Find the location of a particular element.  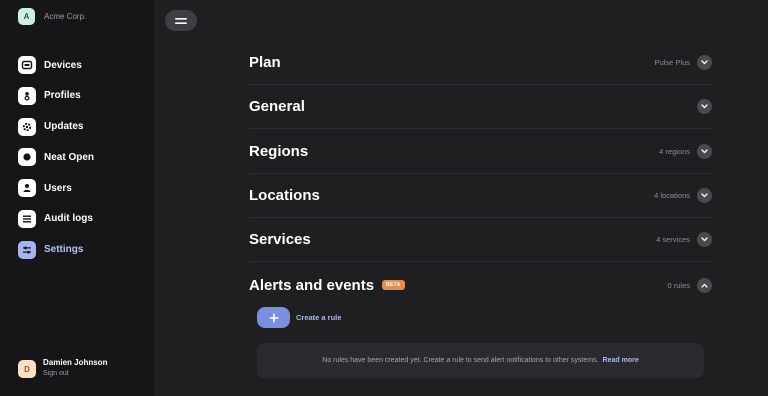

avatar: D is located at coordinates (27, 369).